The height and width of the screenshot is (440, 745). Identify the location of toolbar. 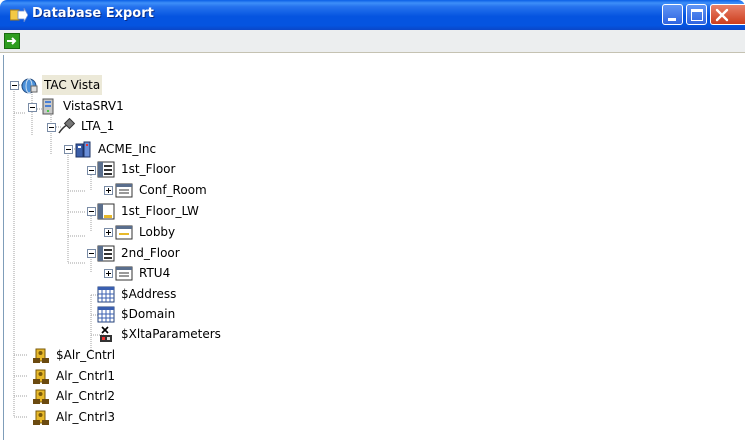
(372, 41).